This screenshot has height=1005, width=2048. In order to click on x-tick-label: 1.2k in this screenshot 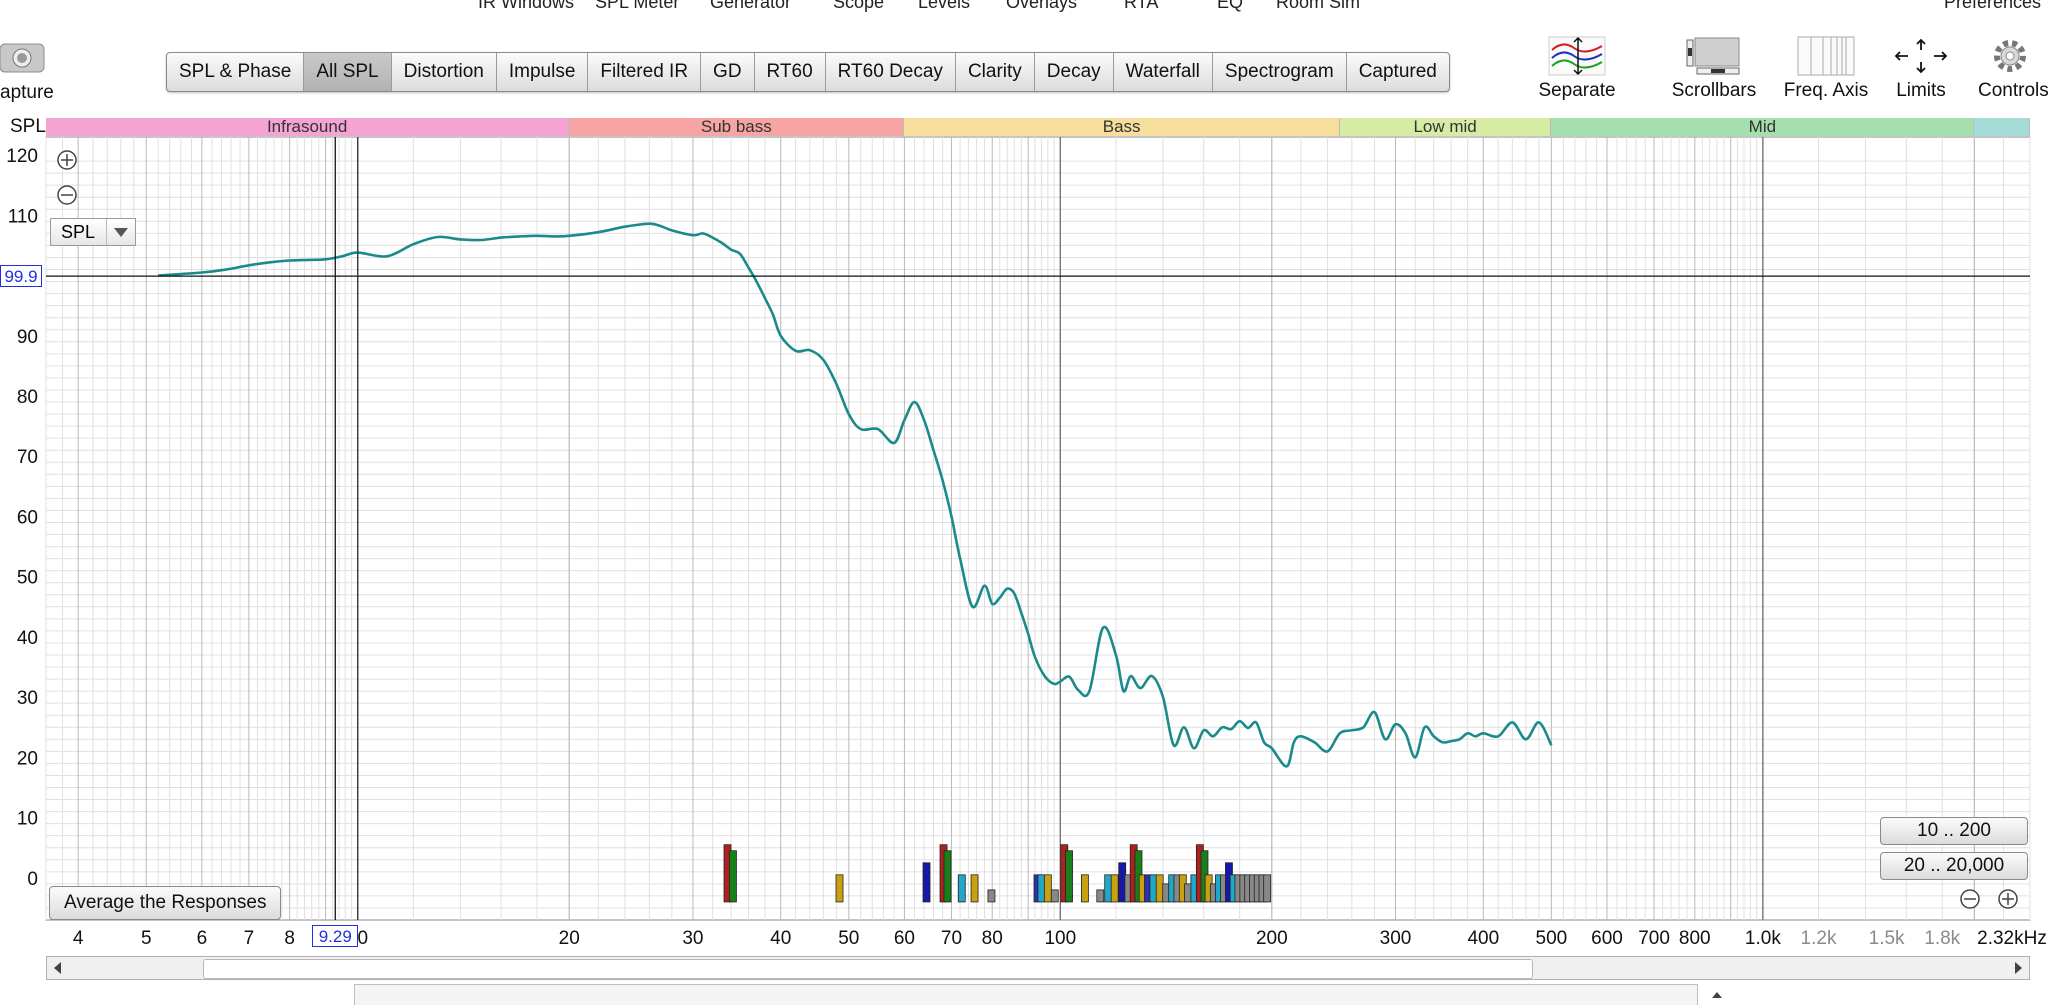, I will do `click(1819, 938)`.